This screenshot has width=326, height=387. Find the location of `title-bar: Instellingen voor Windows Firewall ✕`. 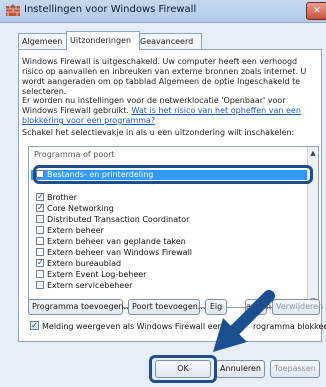

title-bar: Instellingen voor Windows Firewall ✕ is located at coordinates (163, 11).